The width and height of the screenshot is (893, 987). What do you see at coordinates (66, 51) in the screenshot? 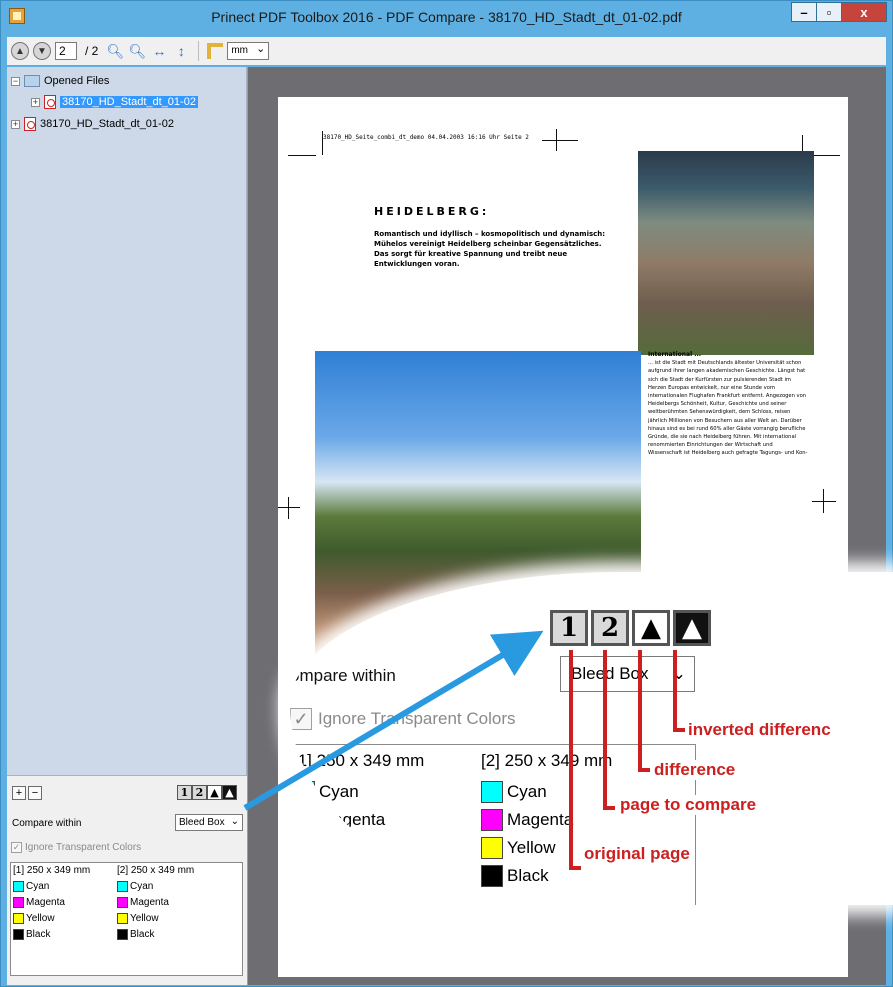
I see `page-number-input: 2` at bounding box center [66, 51].